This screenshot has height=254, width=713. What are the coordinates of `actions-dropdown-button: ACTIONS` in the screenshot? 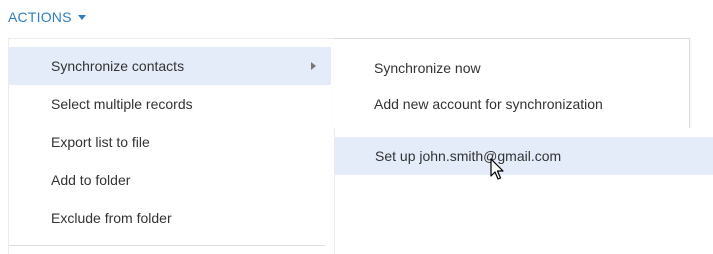 It's located at (47, 17).